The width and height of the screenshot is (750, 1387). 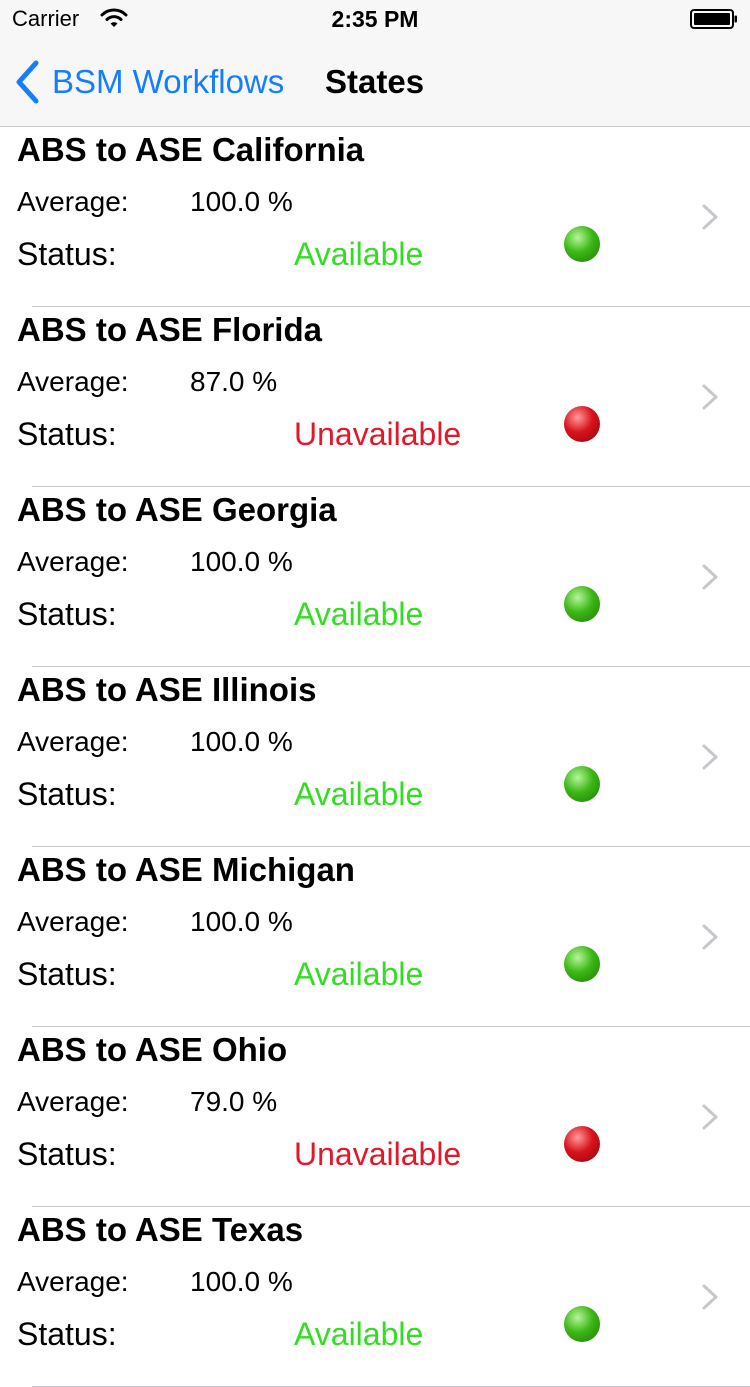 What do you see at coordinates (27, 82) in the screenshot?
I see `chevron-left-icon` at bounding box center [27, 82].